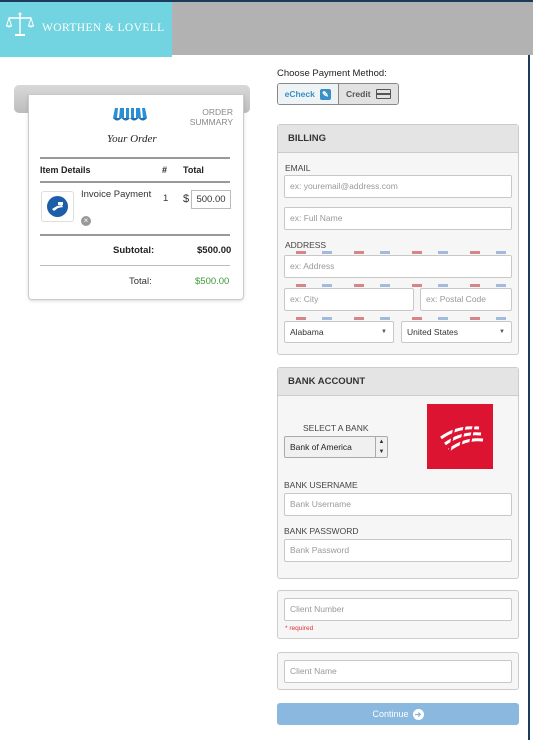 Image resolution: width=533 pixels, height=740 pixels. I want to click on client-number-field: Client Number, so click(398, 609).